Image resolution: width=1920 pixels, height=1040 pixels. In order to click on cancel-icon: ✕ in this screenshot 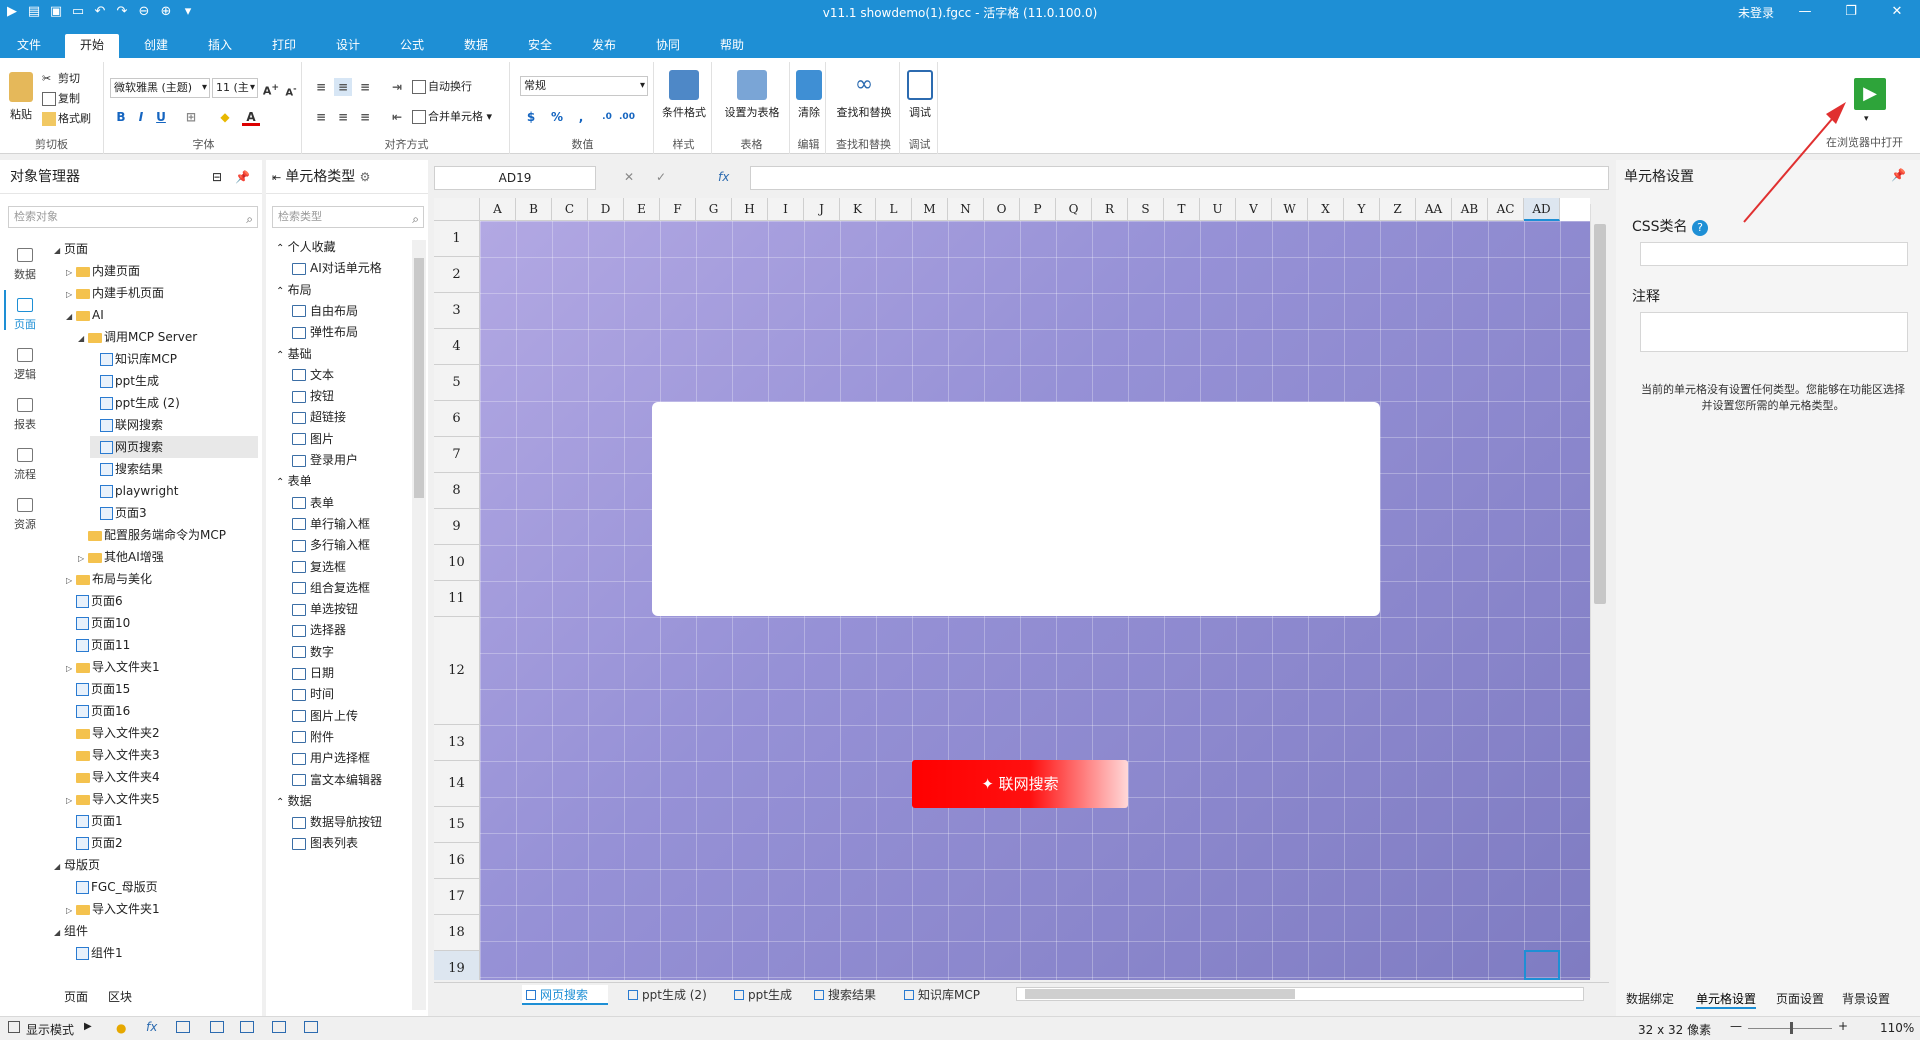, I will do `click(629, 177)`.